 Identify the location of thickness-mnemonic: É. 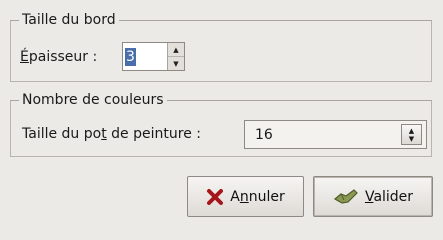
(24, 57).